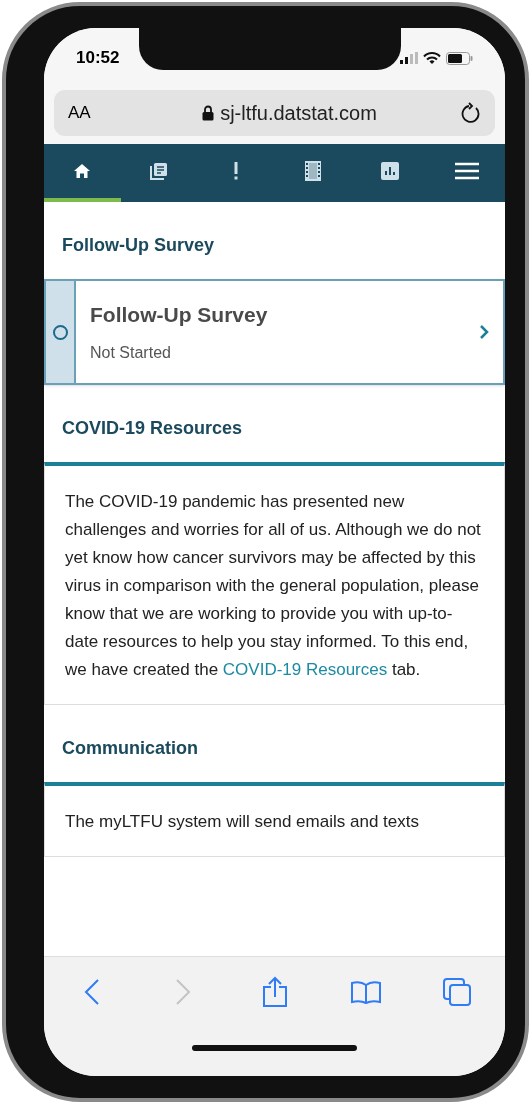 The width and height of the screenshot is (531, 1104). I want to click on bookmarks-icon, so click(365, 992).